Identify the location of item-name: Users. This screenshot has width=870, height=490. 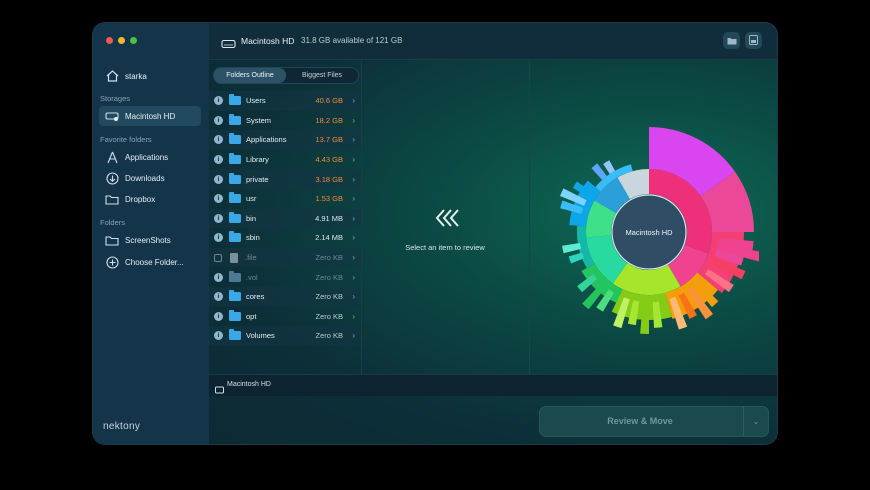
(256, 101).